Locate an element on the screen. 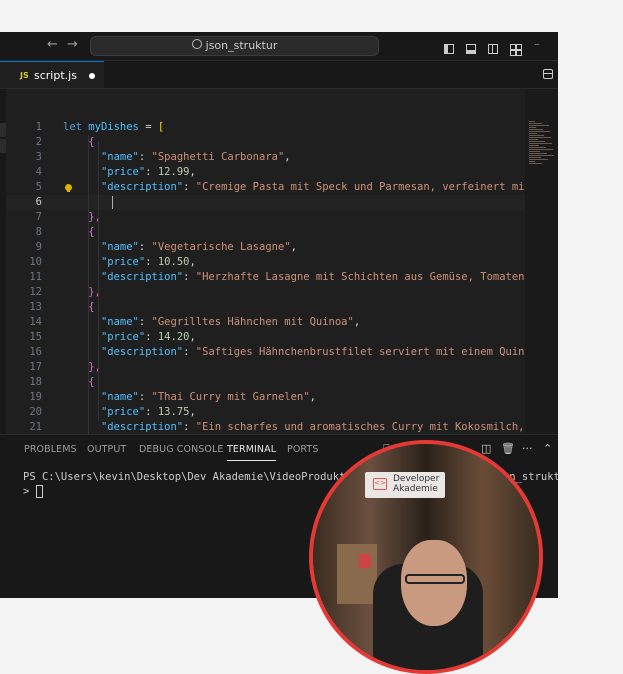 Image resolution: width=623 pixels, height=674 pixels. dish-price: 12.99 is located at coordinates (173, 172).